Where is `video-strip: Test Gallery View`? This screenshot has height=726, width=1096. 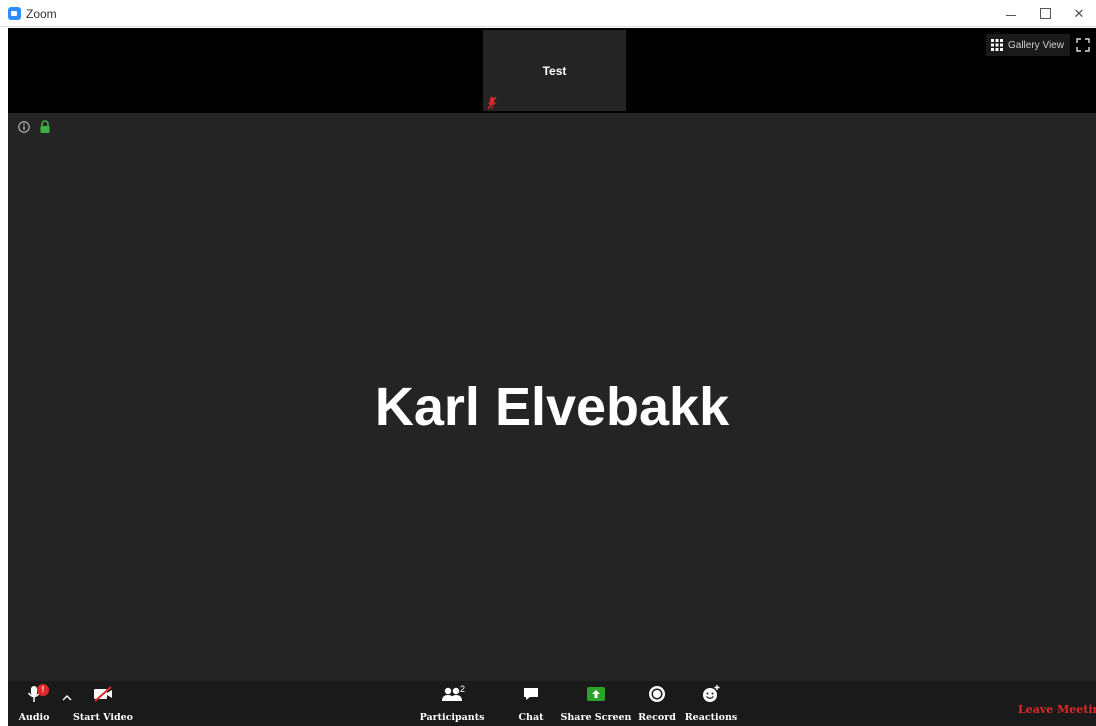
video-strip: Test Gallery View is located at coordinates (552, 70).